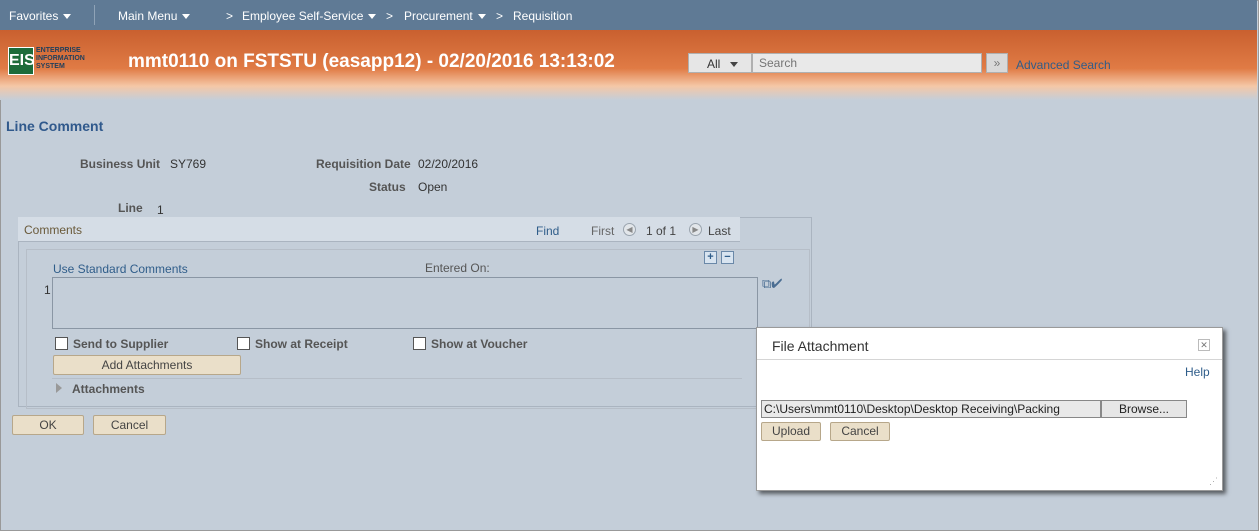 This screenshot has width=1259, height=531. I want to click on search-go-button: », so click(997, 63).